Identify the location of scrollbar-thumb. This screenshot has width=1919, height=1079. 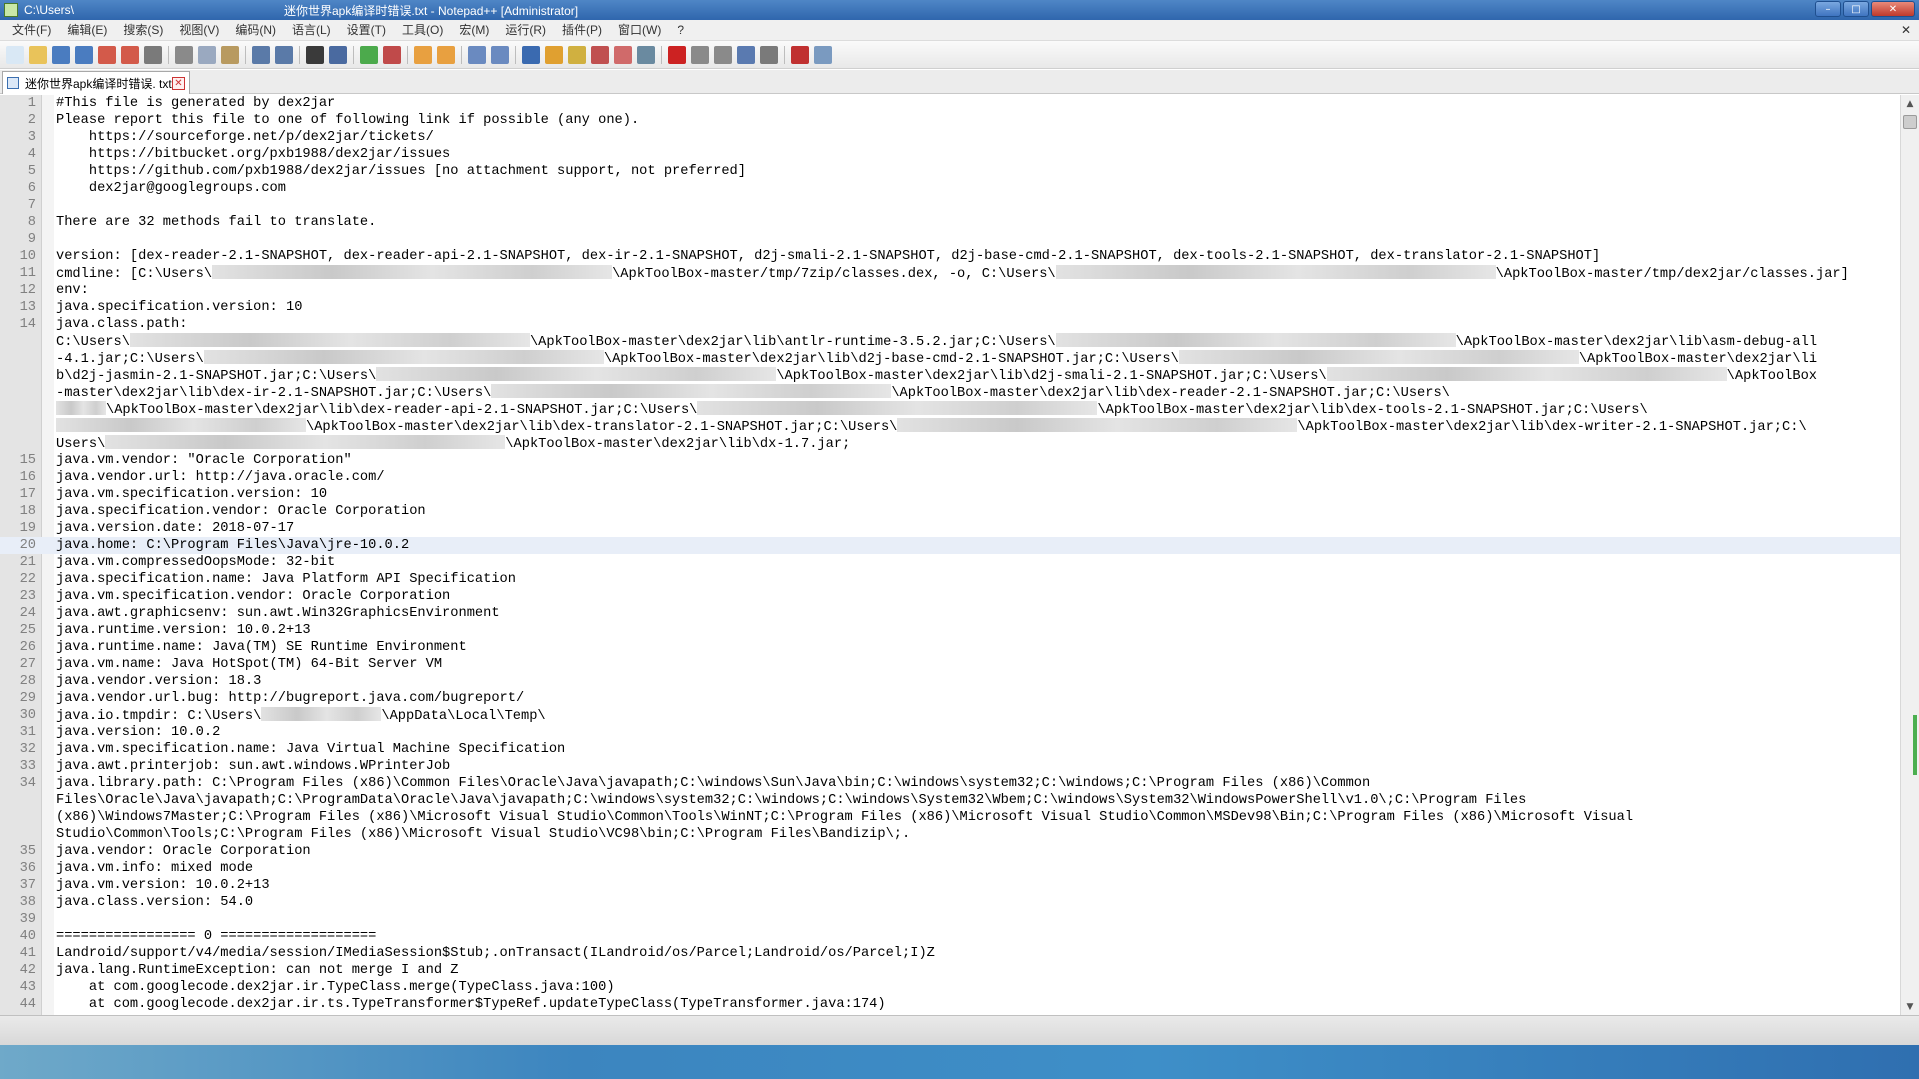
(1910, 122).